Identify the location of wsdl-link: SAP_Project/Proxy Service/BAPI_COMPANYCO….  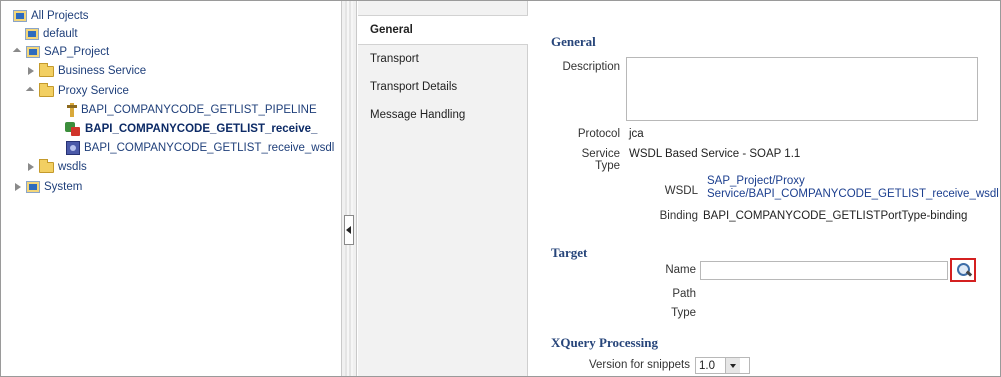
(853, 188).